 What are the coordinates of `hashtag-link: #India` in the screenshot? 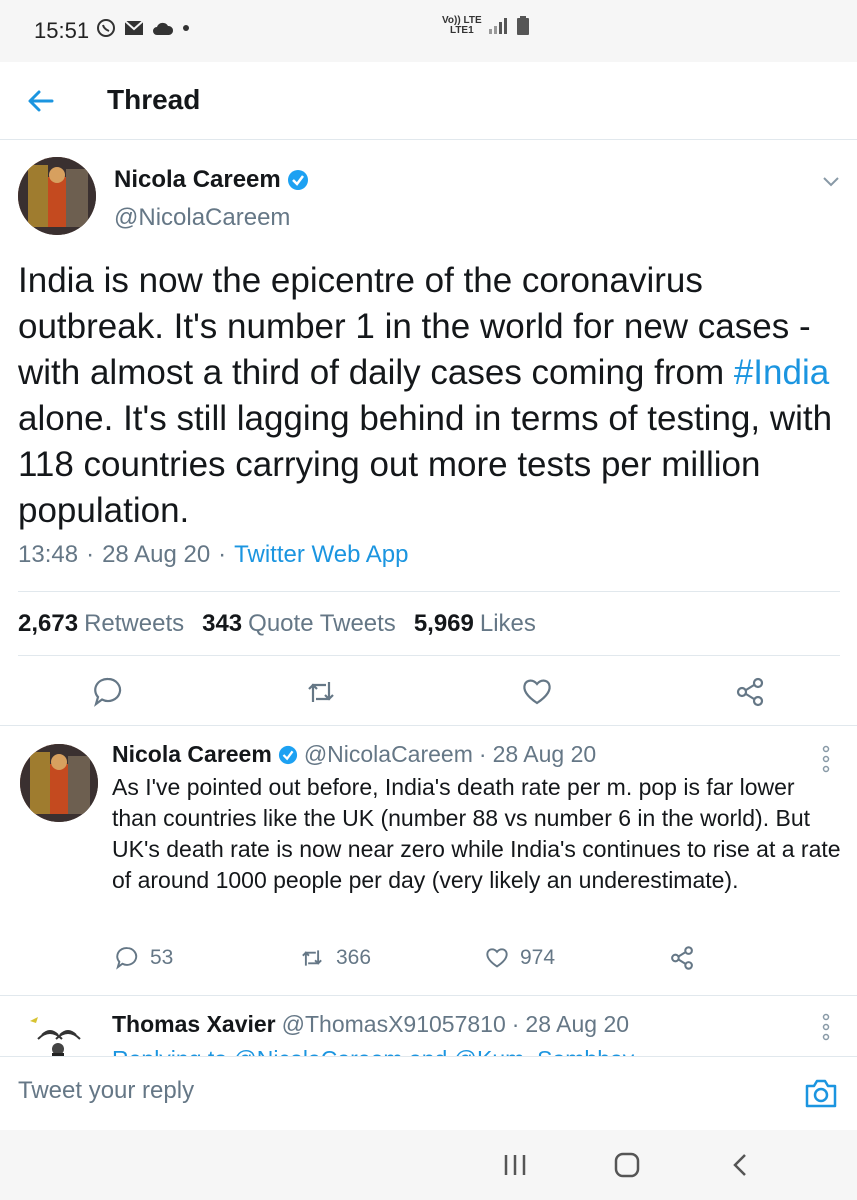 It's located at (781, 372).